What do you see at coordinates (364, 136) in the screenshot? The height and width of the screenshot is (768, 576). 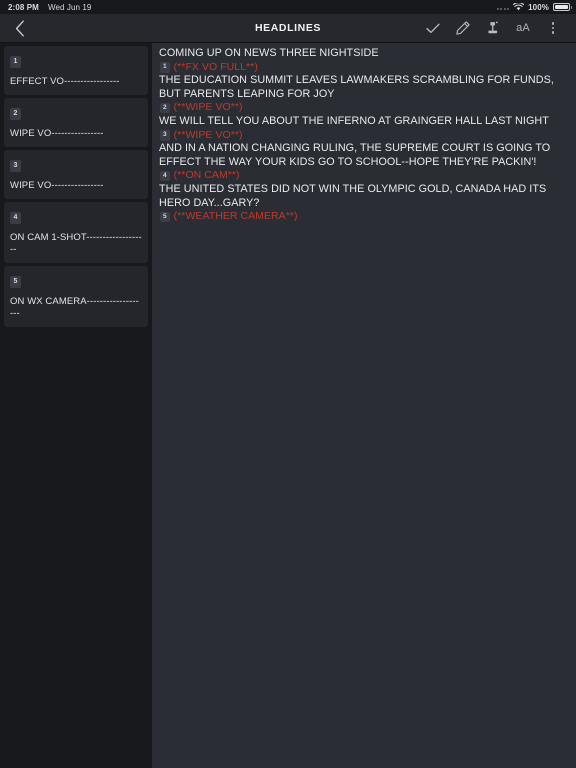 I see `script-cue: 3 (**WIPE VO**)` at bounding box center [364, 136].